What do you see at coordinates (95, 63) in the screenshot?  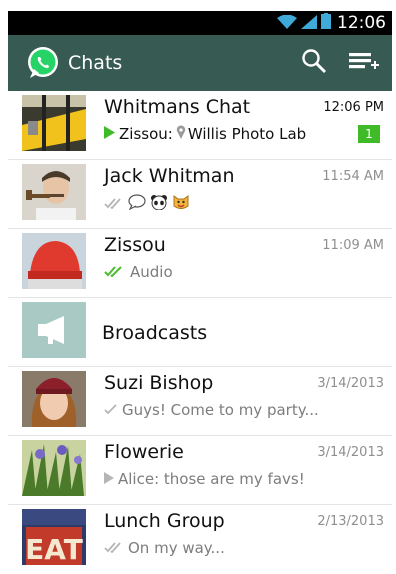 I see `app-title: Chats` at bounding box center [95, 63].